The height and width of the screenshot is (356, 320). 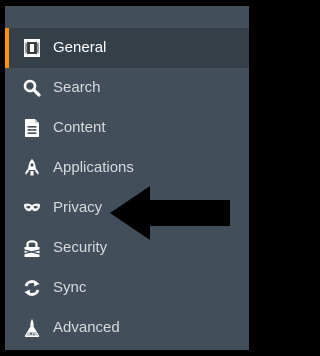 What do you see at coordinates (127, 288) in the screenshot?
I see `sidebar-item-sync: Sync` at bounding box center [127, 288].